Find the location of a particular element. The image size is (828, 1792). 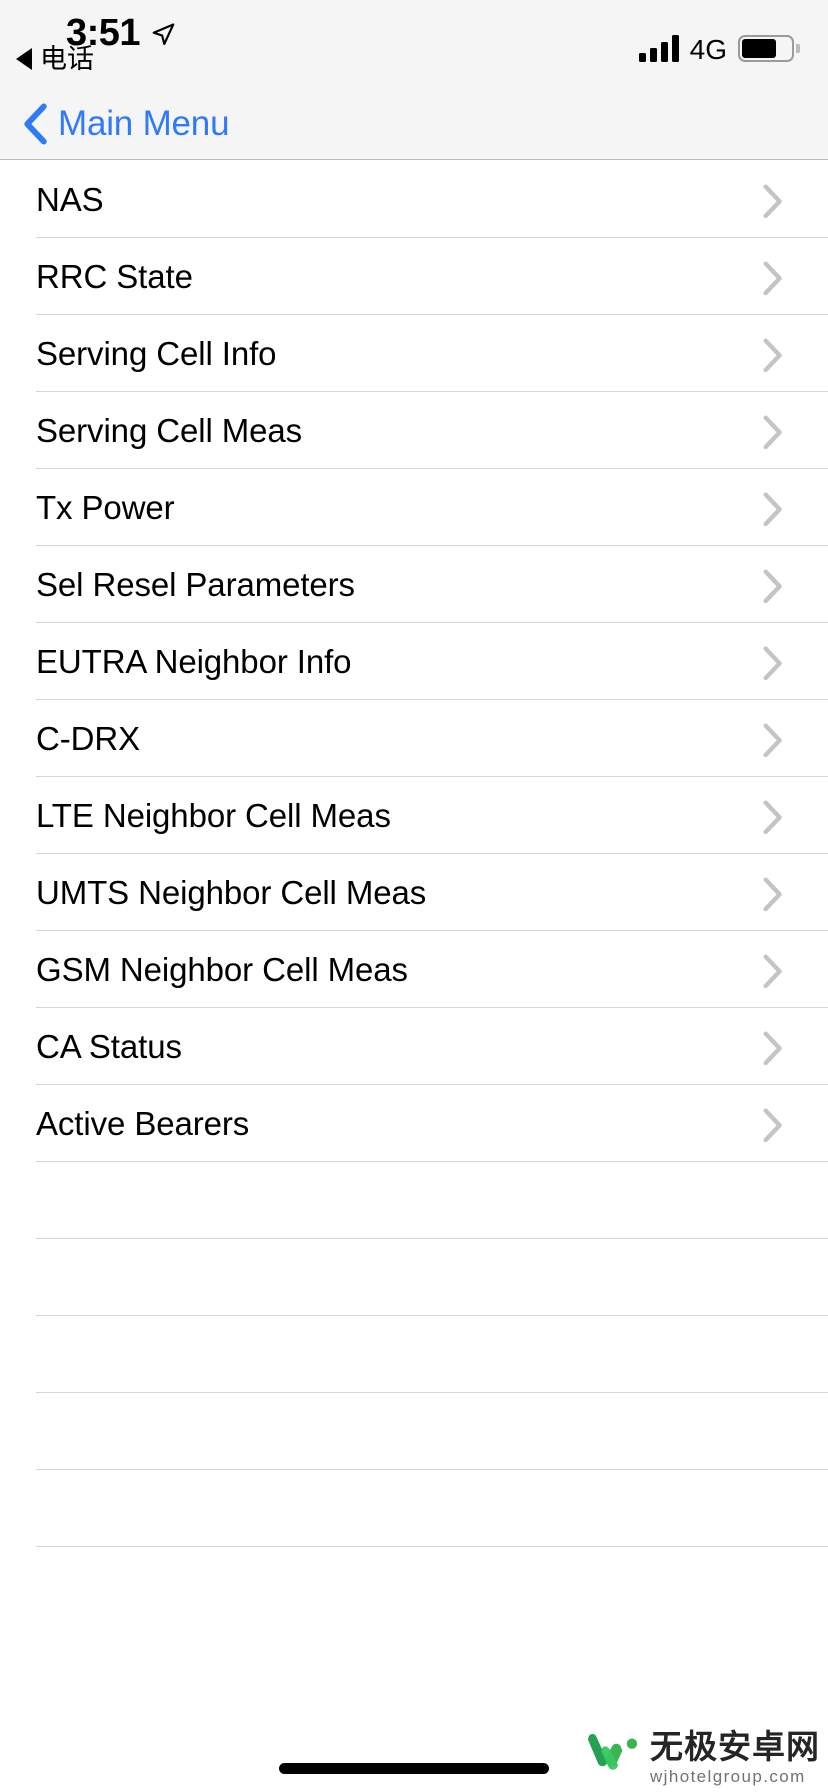

list-item-rrc-state: RRC State is located at coordinates (414, 276).